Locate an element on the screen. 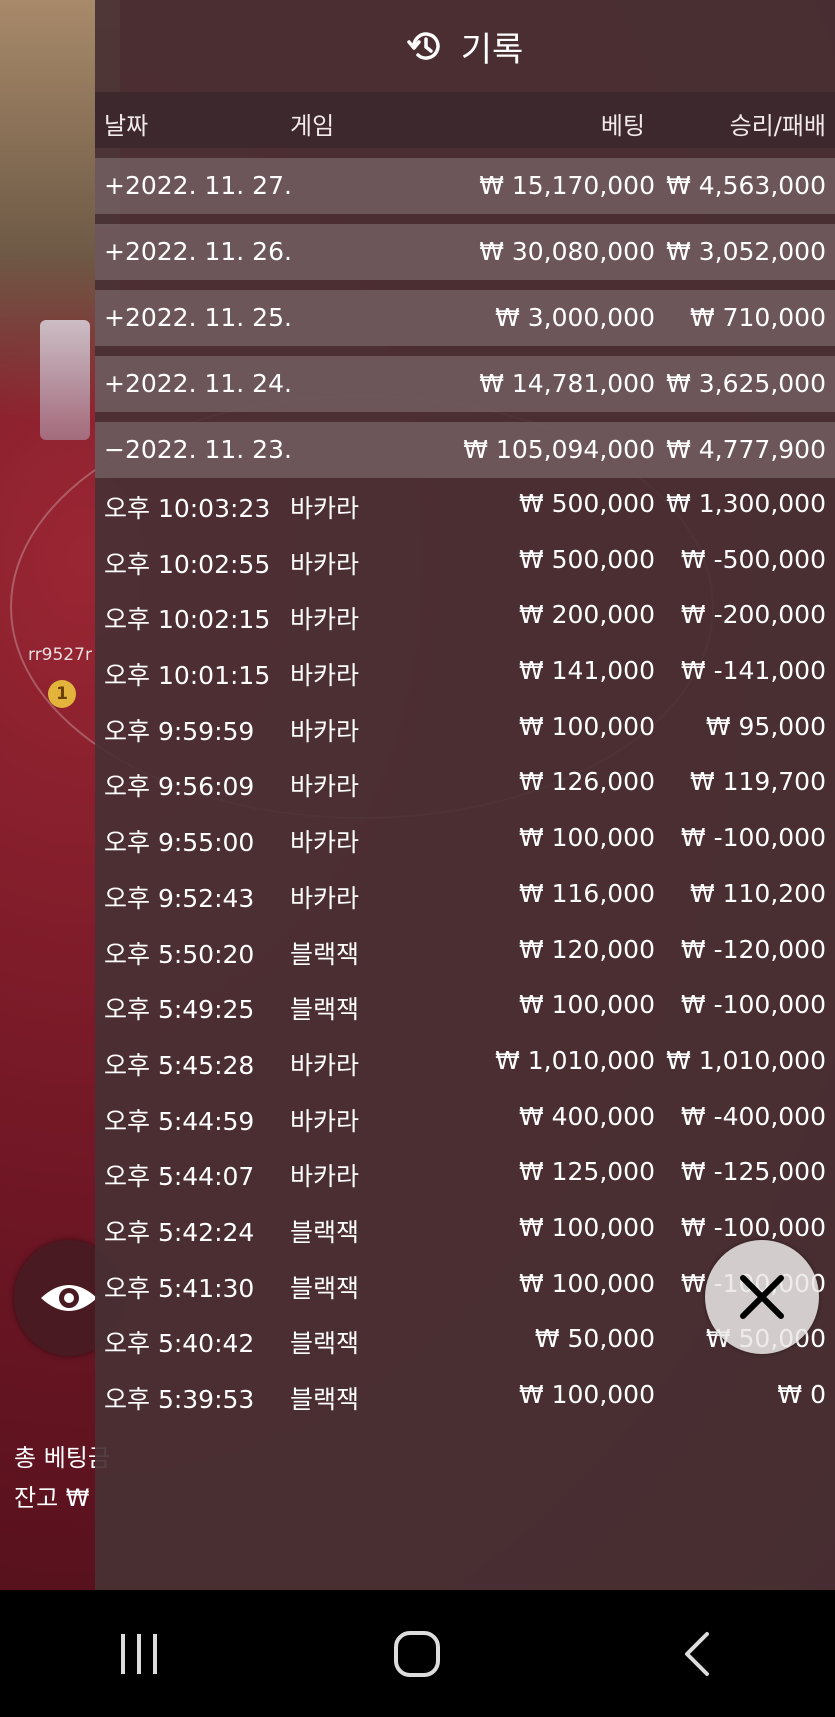 The width and height of the screenshot is (835, 1717). summary-win: ₩ 3,625,000 is located at coordinates (746, 383).